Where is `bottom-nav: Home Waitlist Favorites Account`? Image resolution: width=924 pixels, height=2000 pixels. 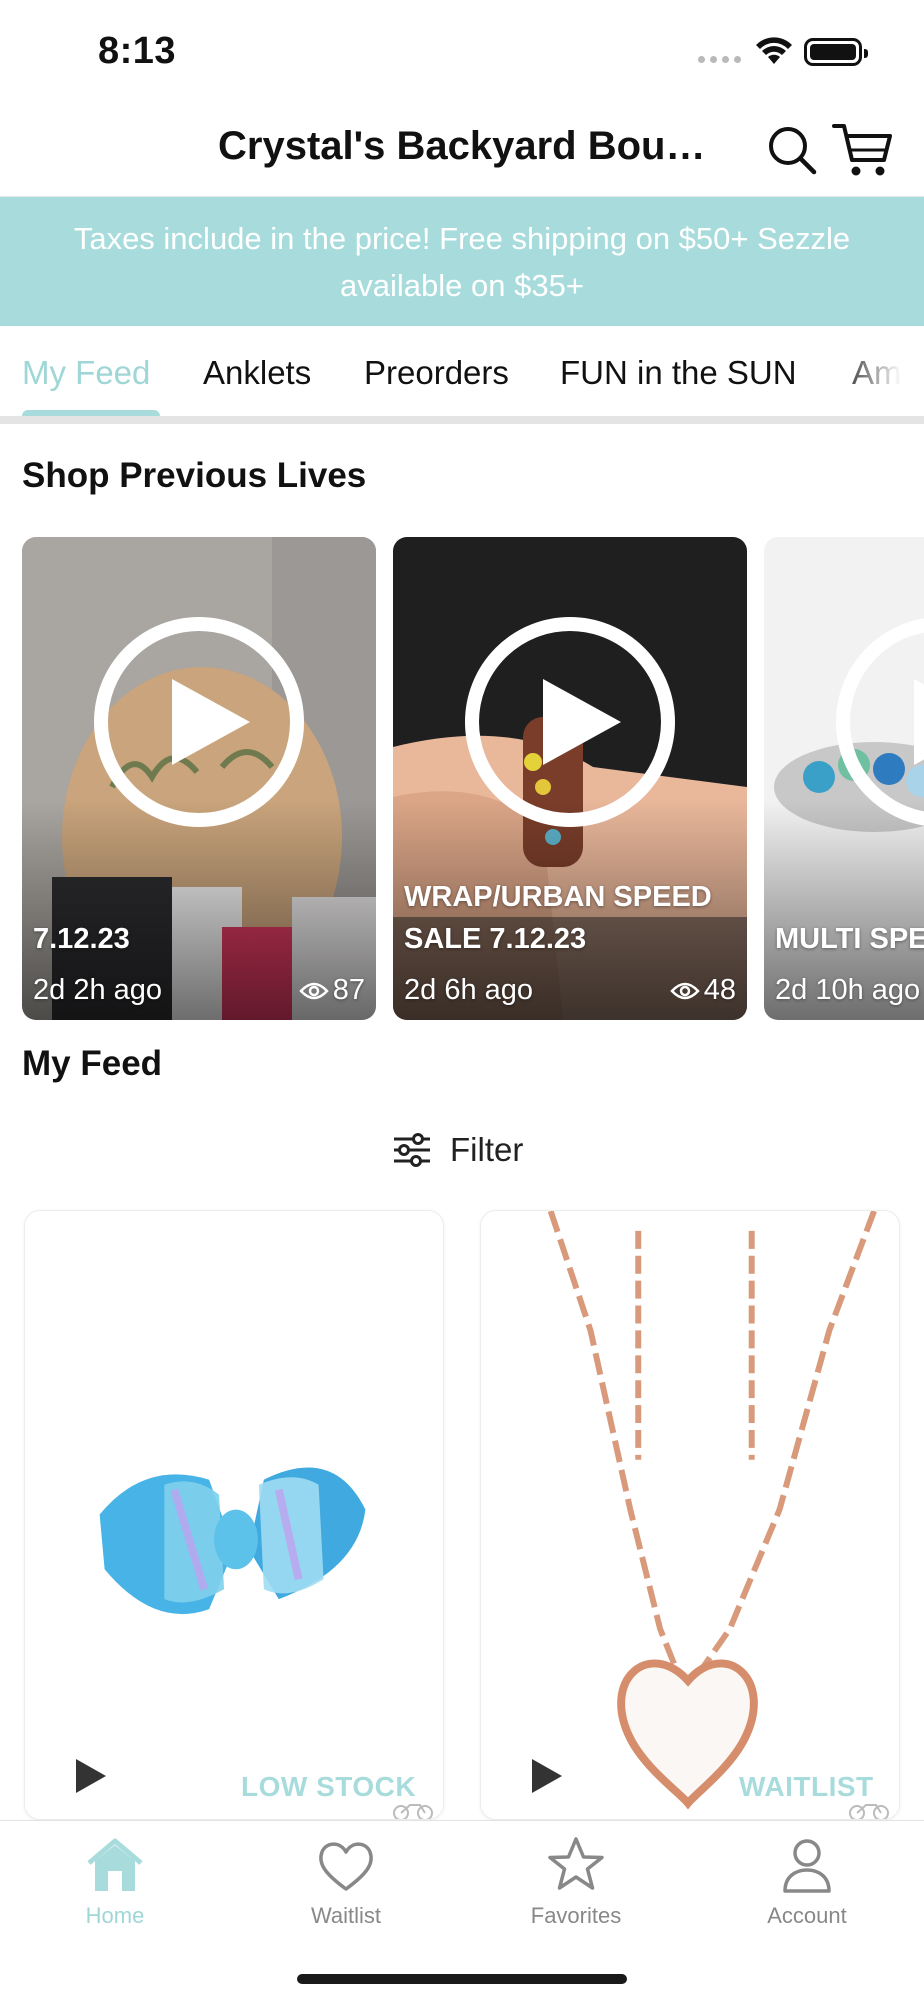 bottom-nav: Home Waitlist Favorites Account is located at coordinates (462, 1910).